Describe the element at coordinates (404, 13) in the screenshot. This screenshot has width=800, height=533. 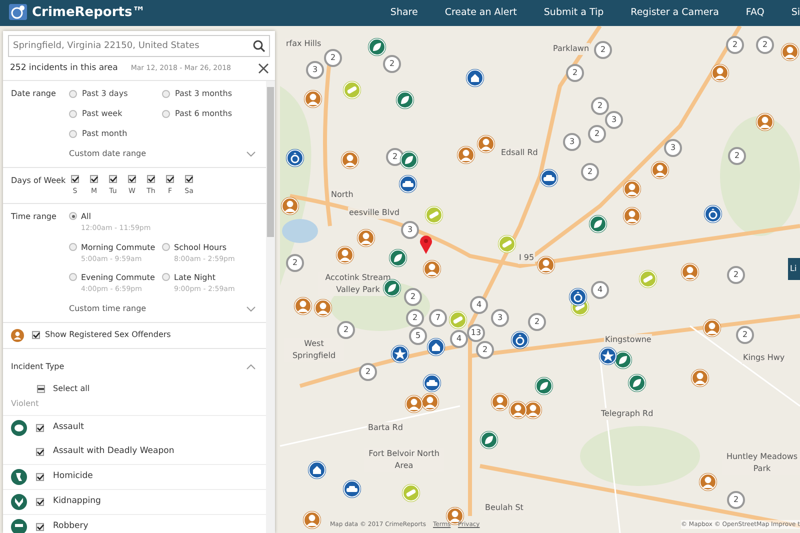
I see `nav-link: Share` at that location.